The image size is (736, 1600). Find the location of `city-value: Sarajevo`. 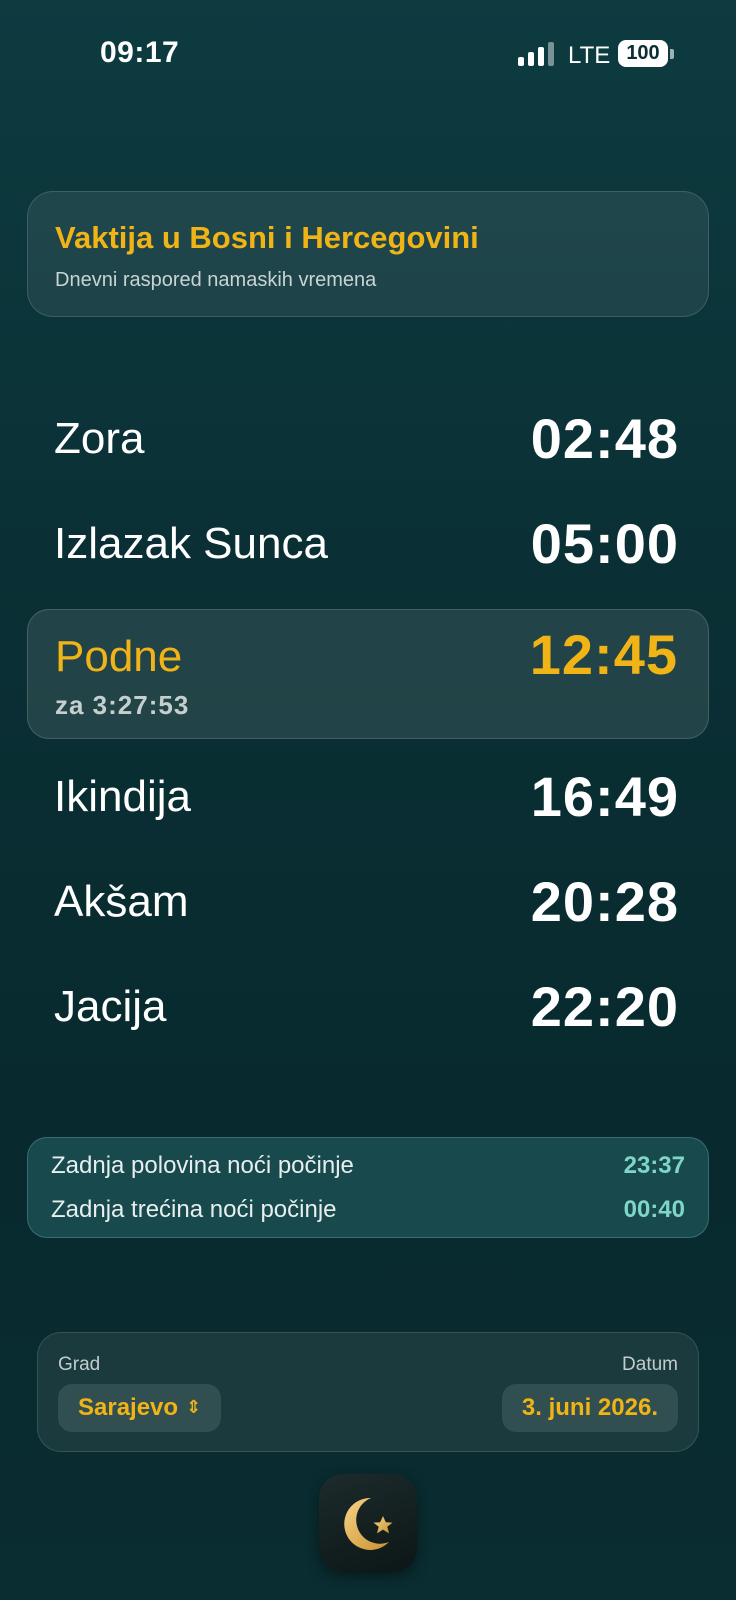

city-value: Sarajevo is located at coordinates (128, 1407).